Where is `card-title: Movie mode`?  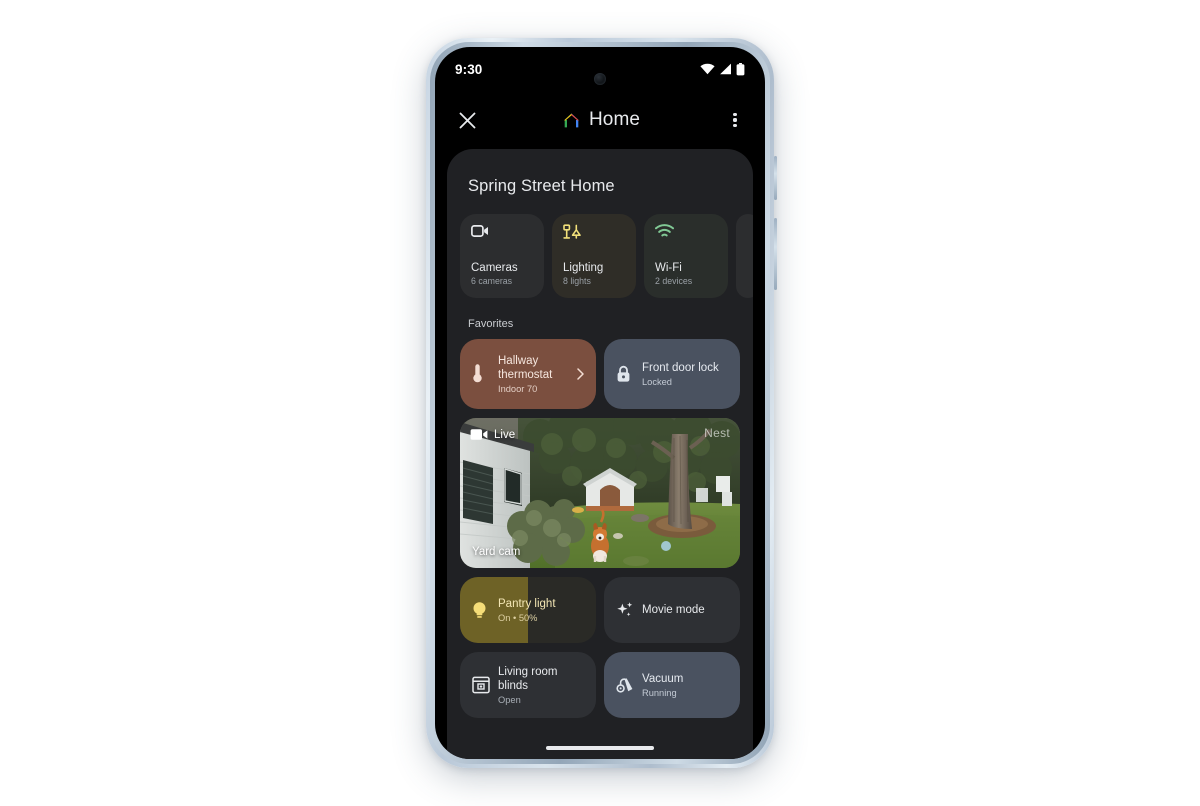 card-title: Movie mode is located at coordinates (673, 609).